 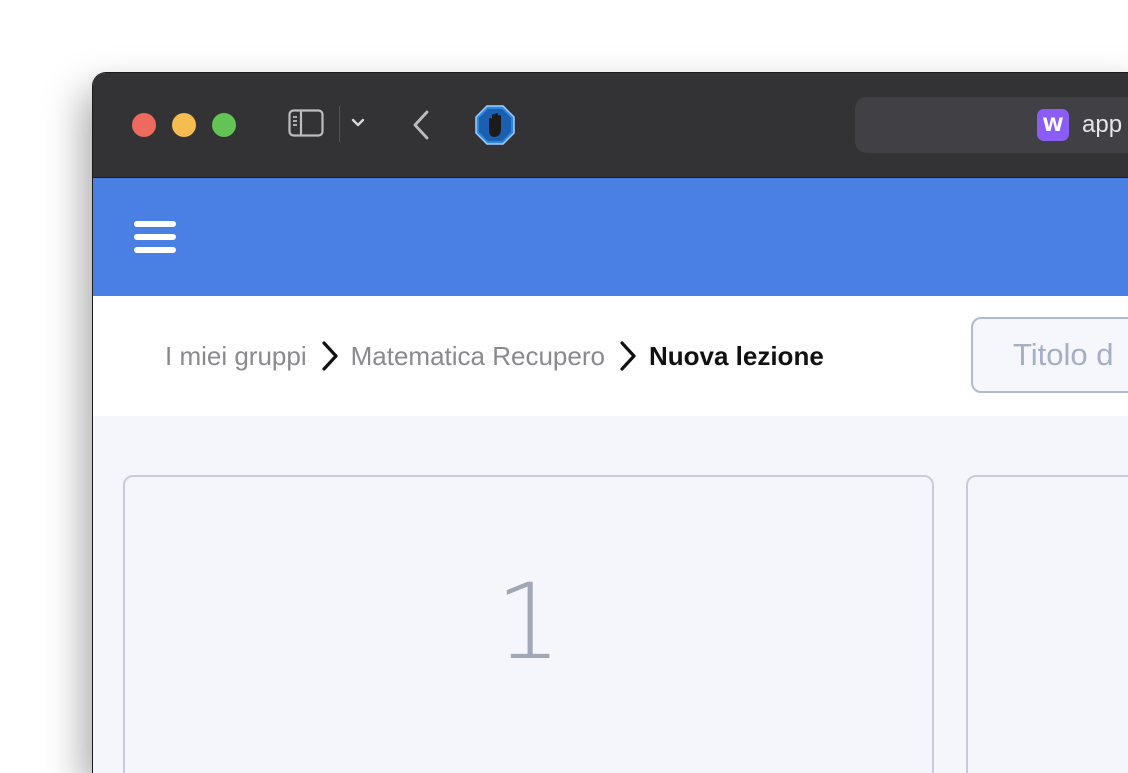 What do you see at coordinates (236, 356) in the screenshot?
I see `breadcrumb-item-gruppi: I miei gruppi` at bounding box center [236, 356].